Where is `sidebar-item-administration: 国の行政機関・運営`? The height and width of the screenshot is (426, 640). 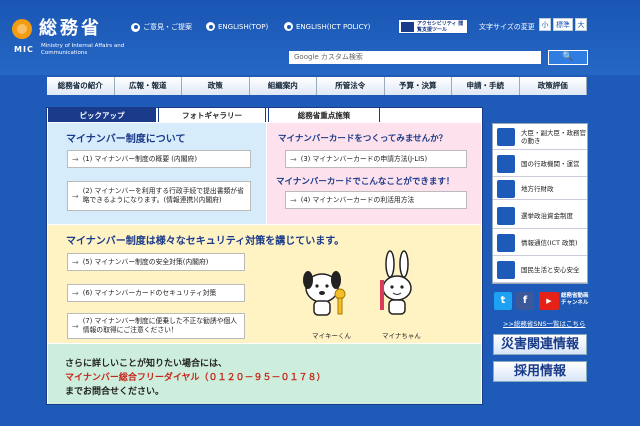 sidebar-item-administration: 国の行政機関・運営 is located at coordinates (540, 164).